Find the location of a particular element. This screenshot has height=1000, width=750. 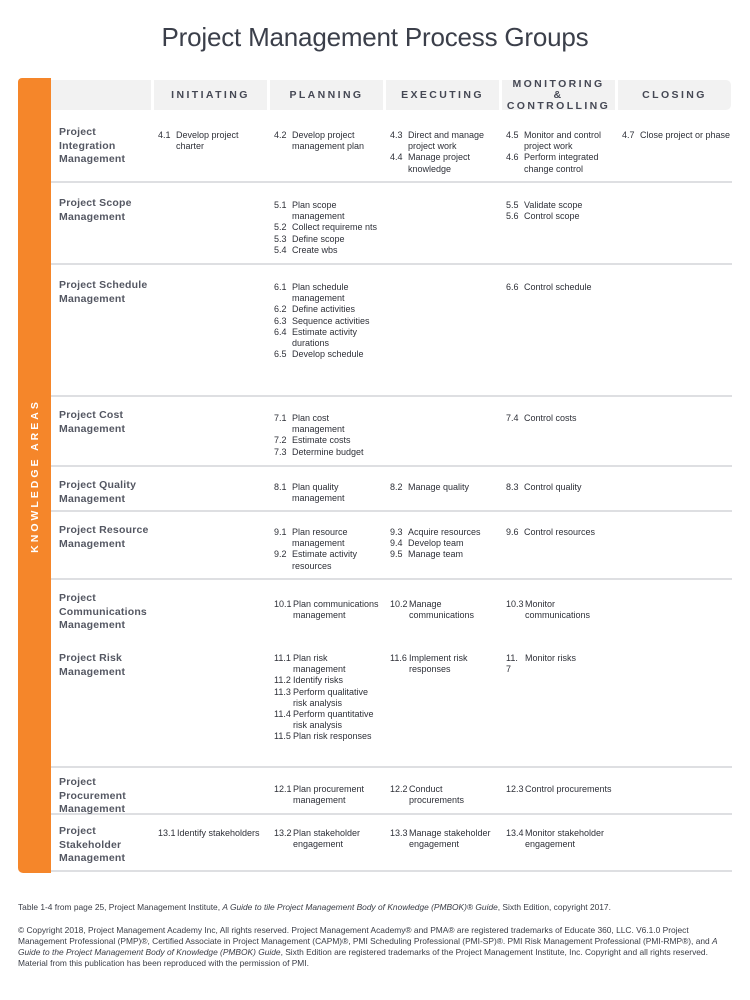

process-item: 6.1 Plan schedule management is located at coordinates (328, 293).